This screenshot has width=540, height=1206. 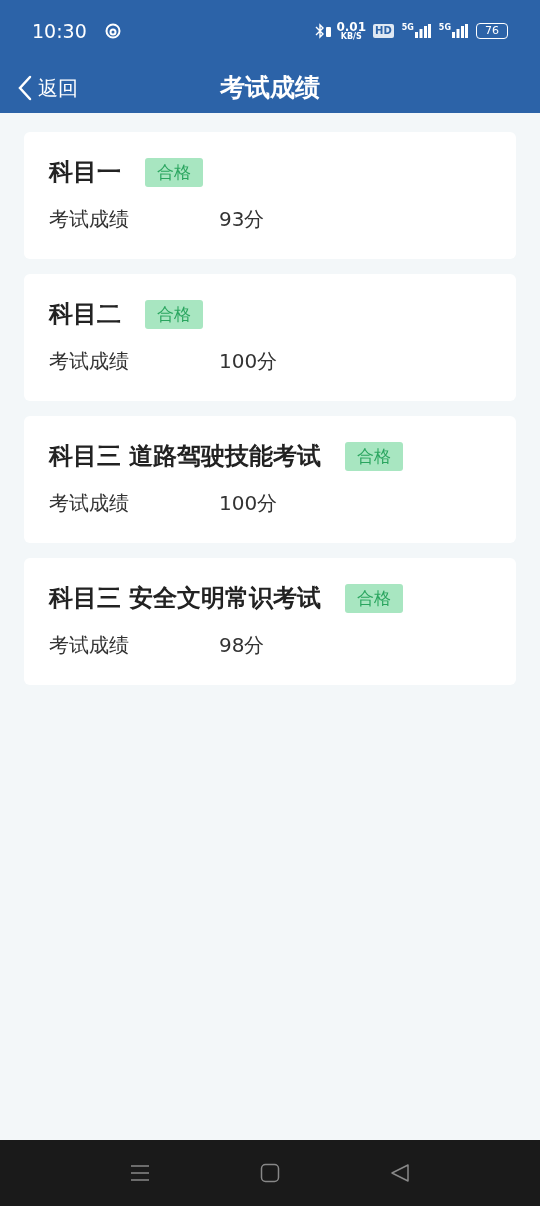 I want to click on subject-title: 科目三 安全文明常识考试, so click(x=185, y=598).